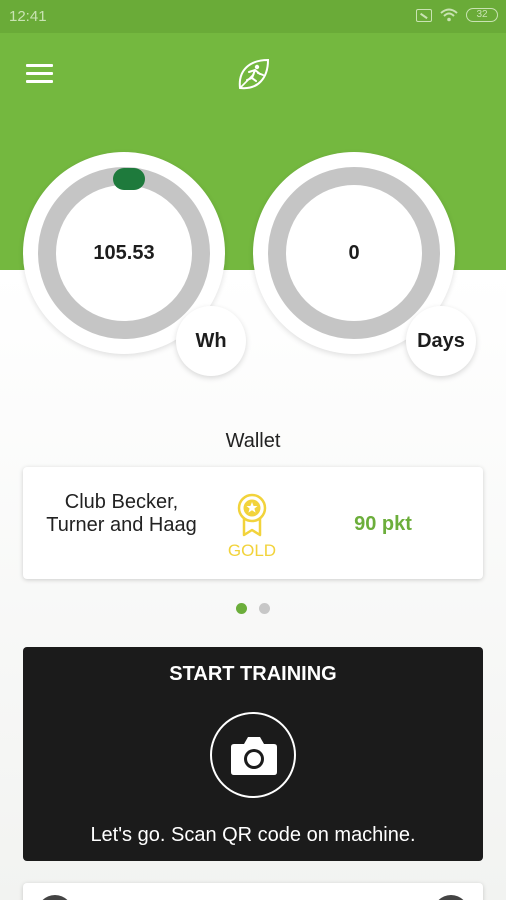  I want to click on gold-medal-icon, so click(252, 515).